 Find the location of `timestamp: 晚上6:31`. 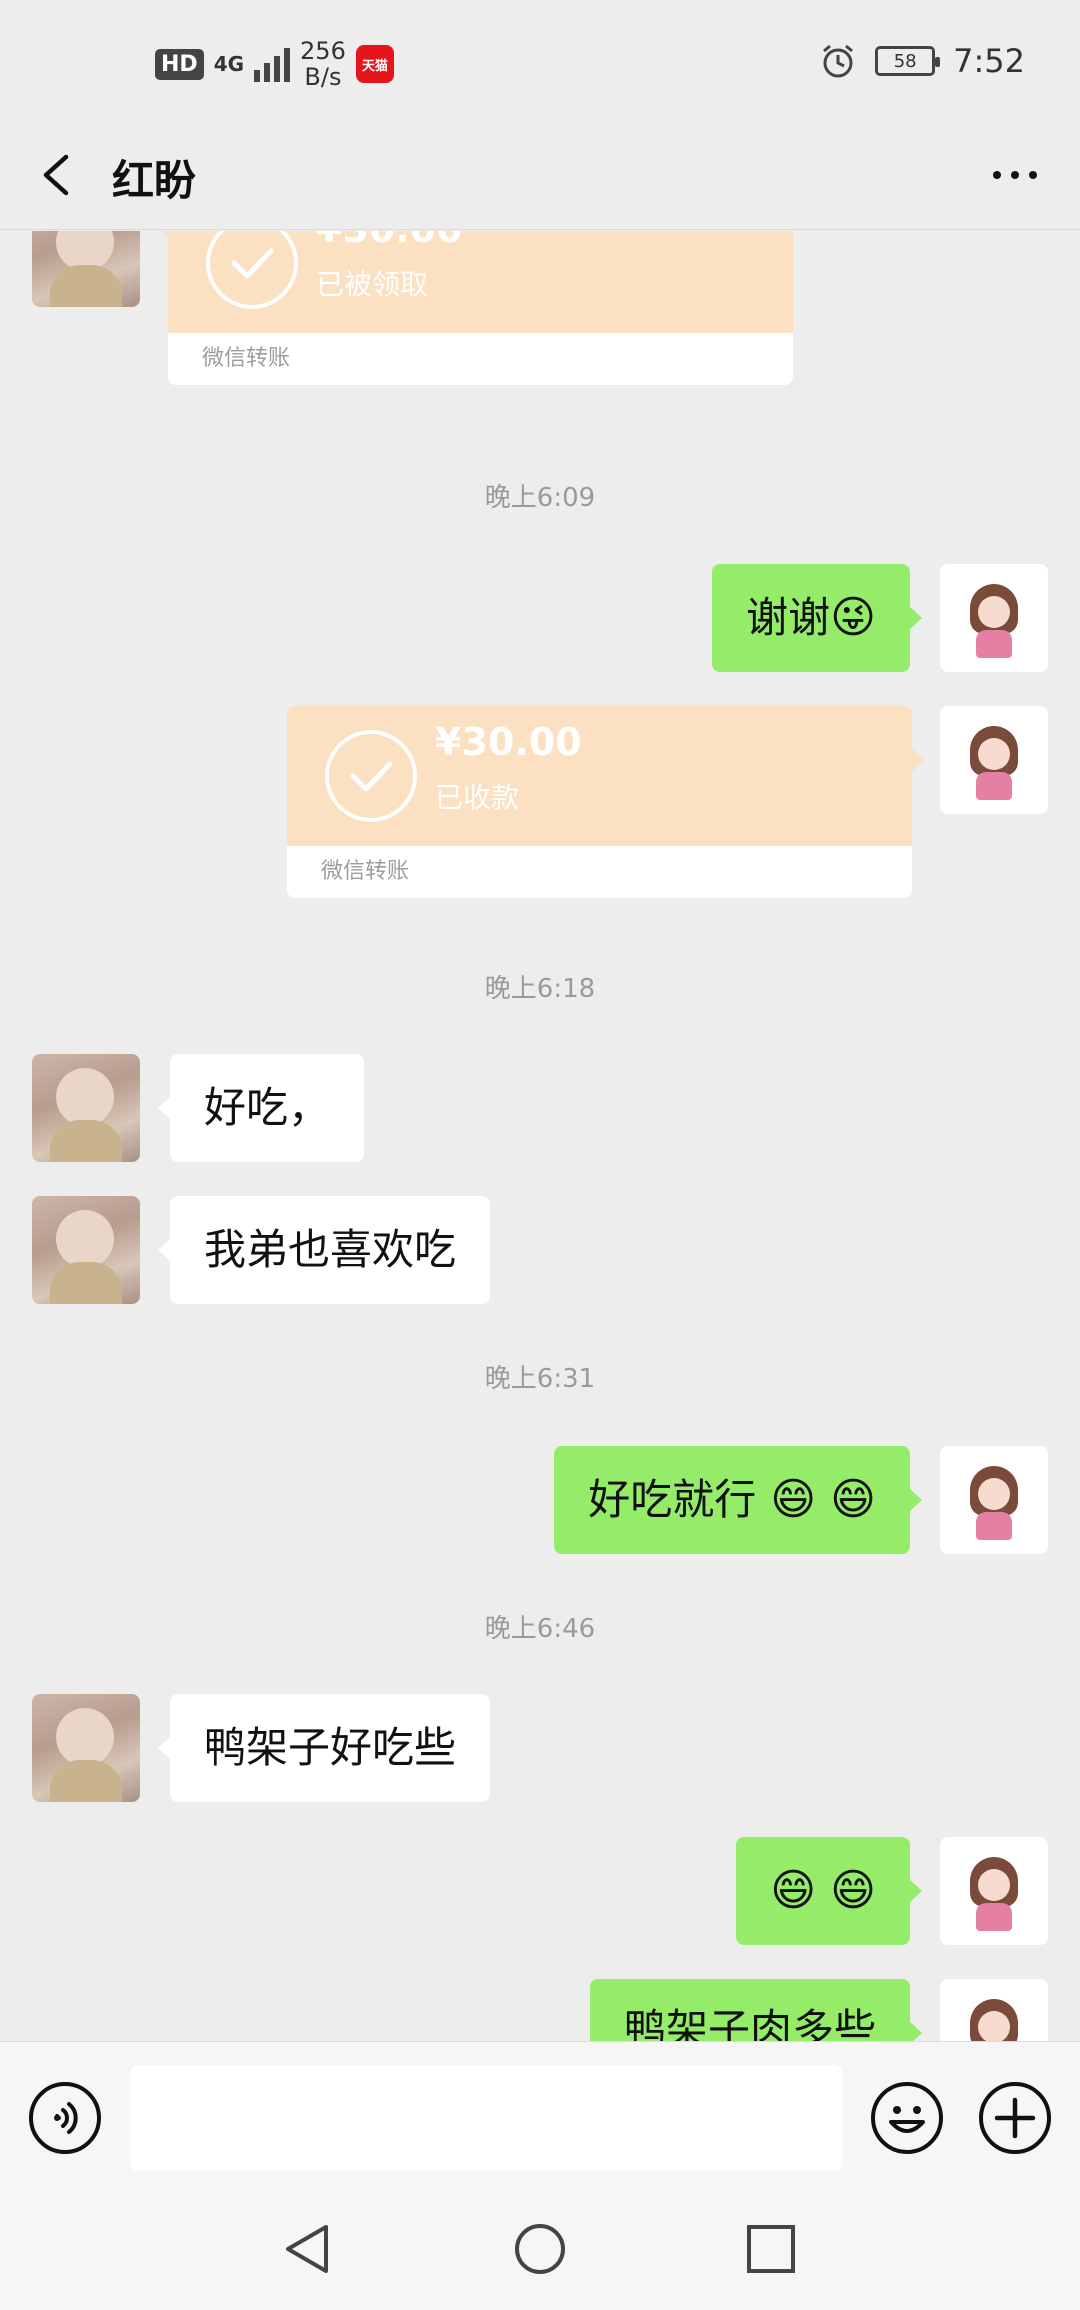

timestamp: 晚上6:31 is located at coordinates (540, 1379).